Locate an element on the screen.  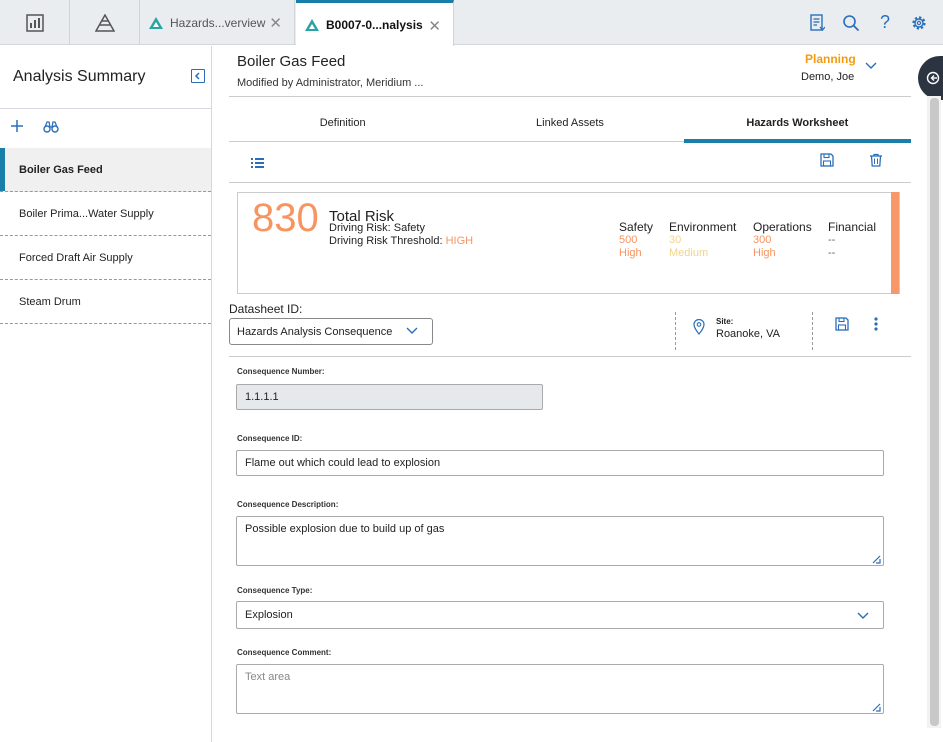
list-item: Forced Draft Air Supply is located at coordinates (105, 258).